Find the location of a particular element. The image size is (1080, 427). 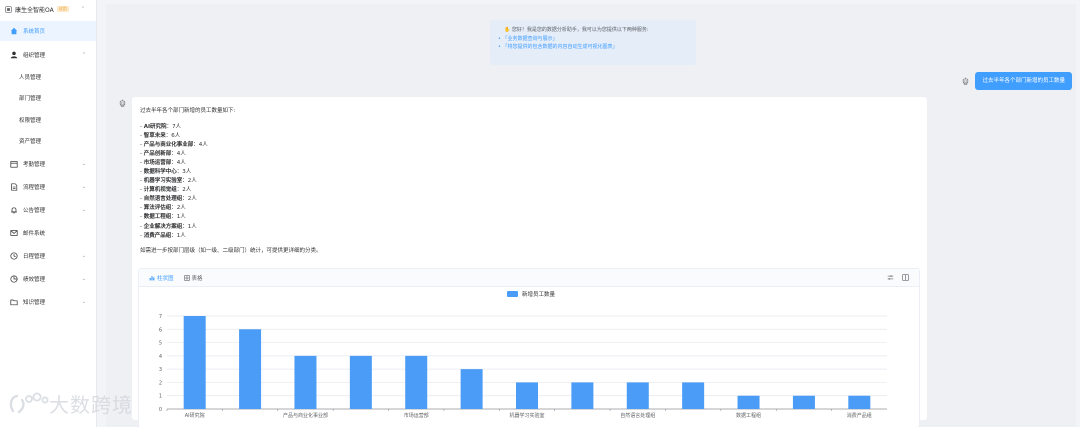

home-icon is located at coordinates (14, 31).